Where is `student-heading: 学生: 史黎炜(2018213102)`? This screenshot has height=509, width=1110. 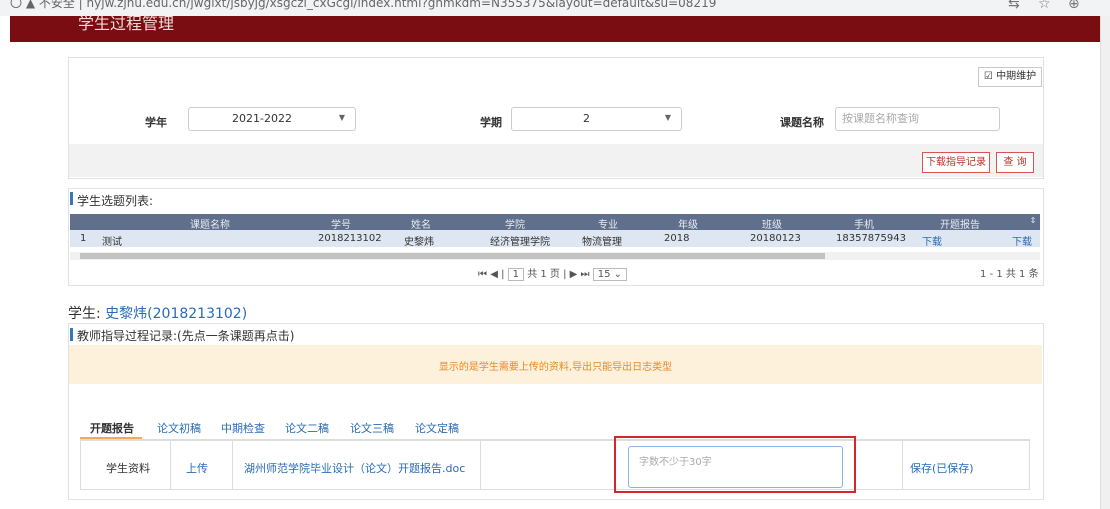
student-heading: 学生: 史黎炜(2018213102) is located at coordinates (157, 313).